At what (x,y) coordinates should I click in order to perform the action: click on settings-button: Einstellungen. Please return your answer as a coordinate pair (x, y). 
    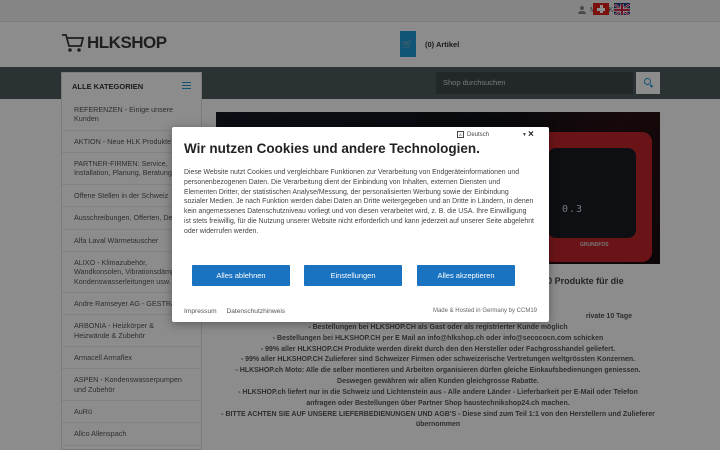
    Looking at the image, I should click on (353, 275).